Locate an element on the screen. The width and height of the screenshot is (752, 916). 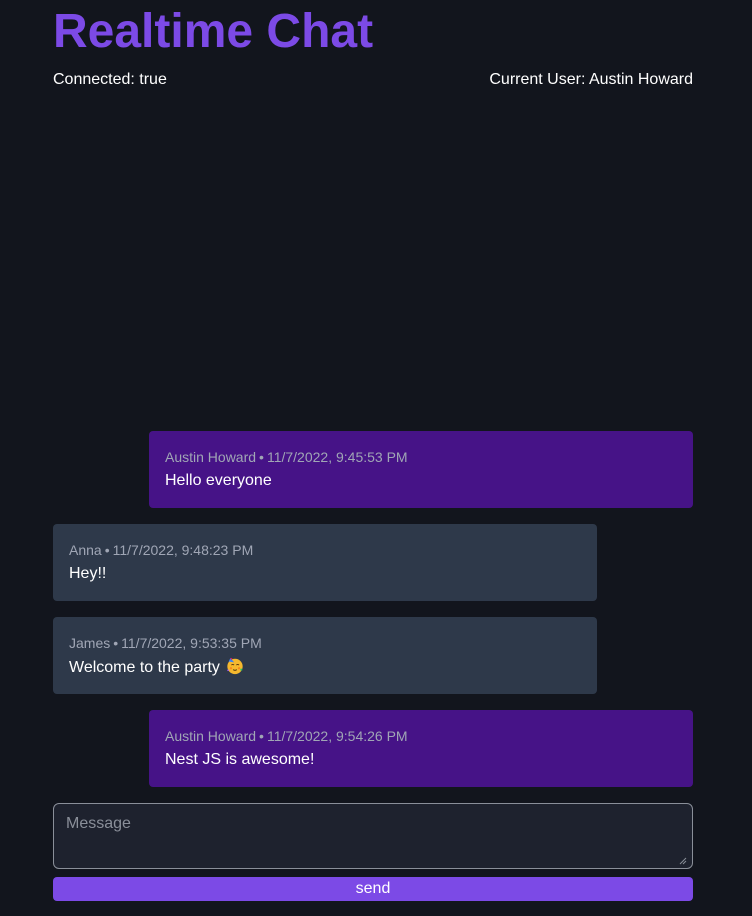
connection-status: Connected: true is located at coordinates (110, 79).